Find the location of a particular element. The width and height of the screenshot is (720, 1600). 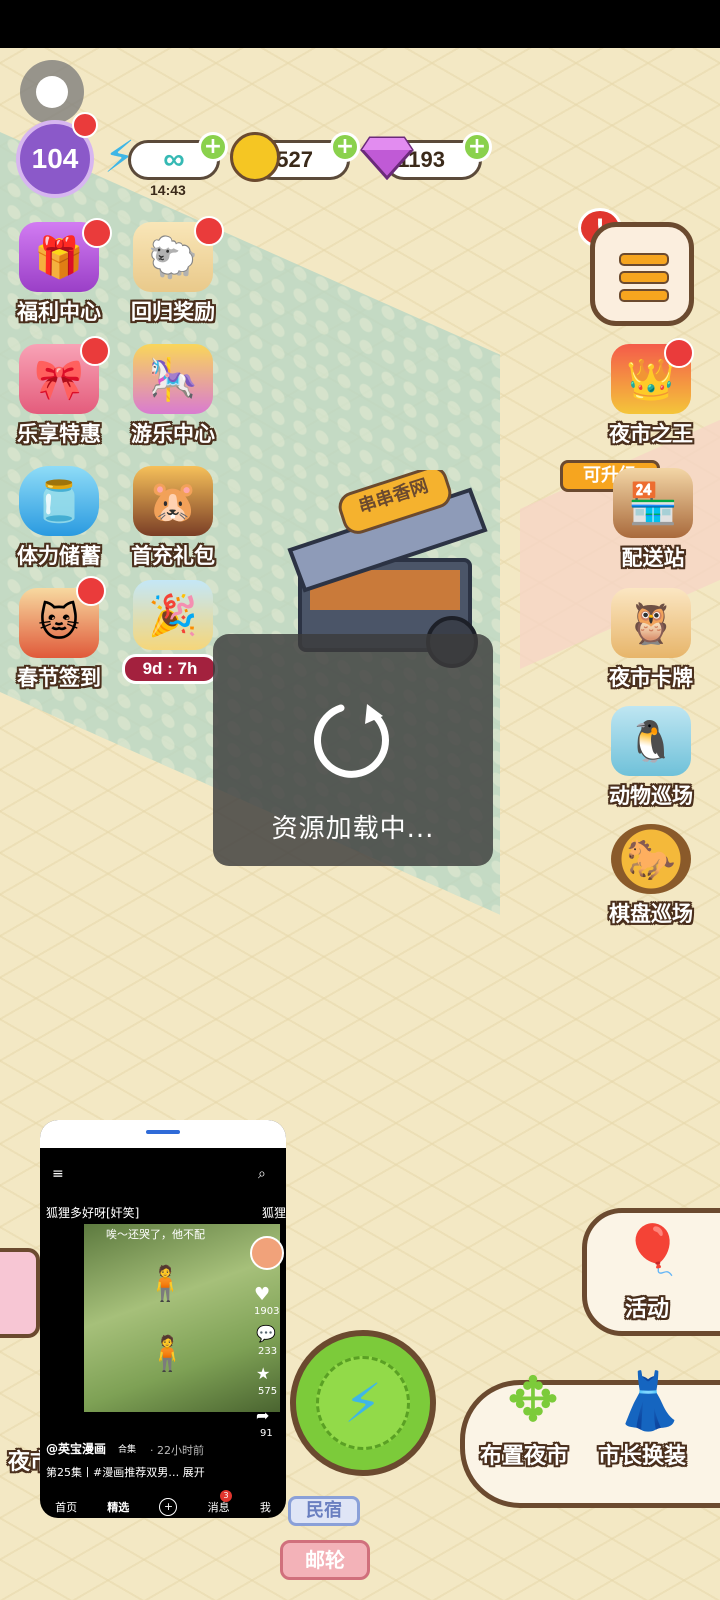

like-count: 1903 is located at coordinates (267, 1311).